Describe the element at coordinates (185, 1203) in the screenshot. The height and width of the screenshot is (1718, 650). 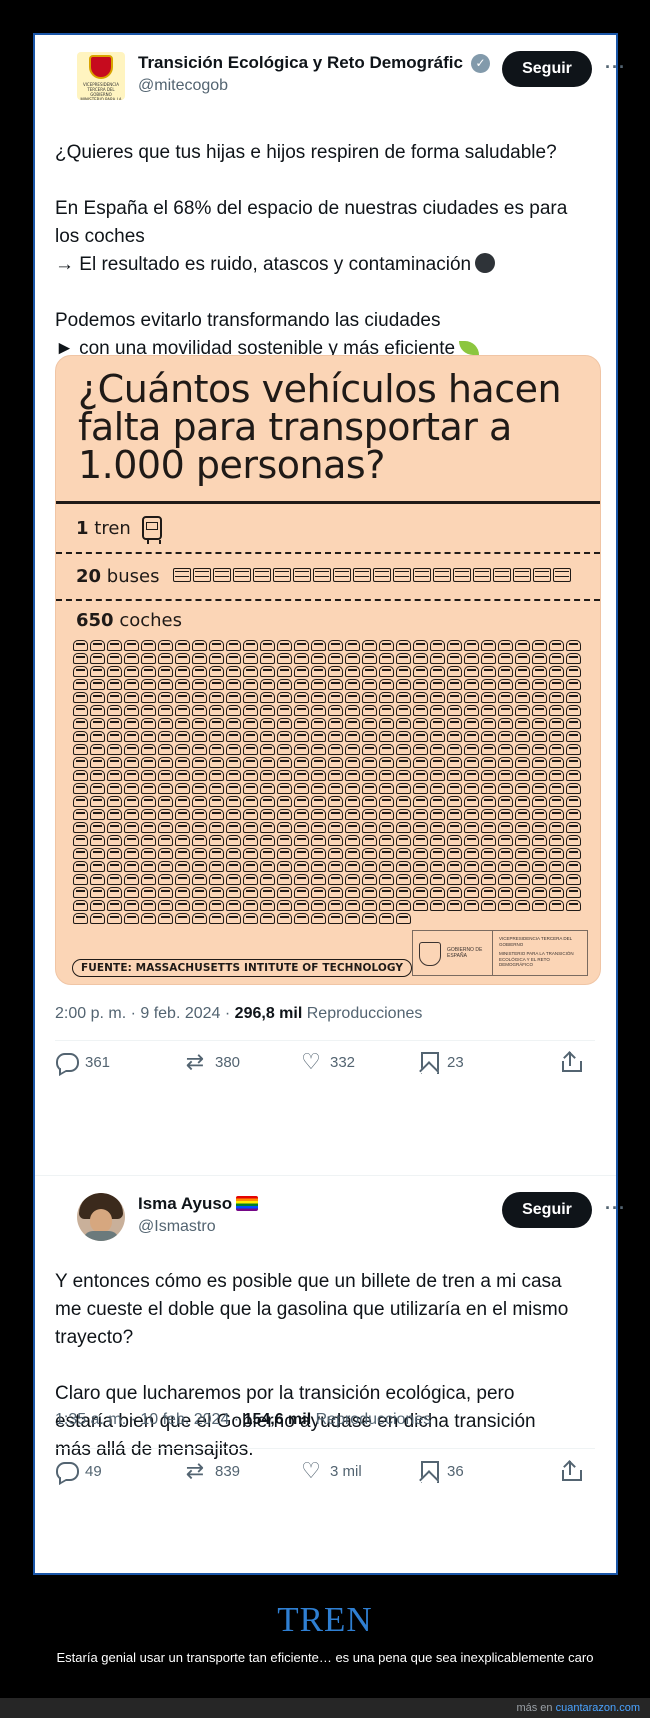
I see `author-name-text: Isma Ayuso` at that location.